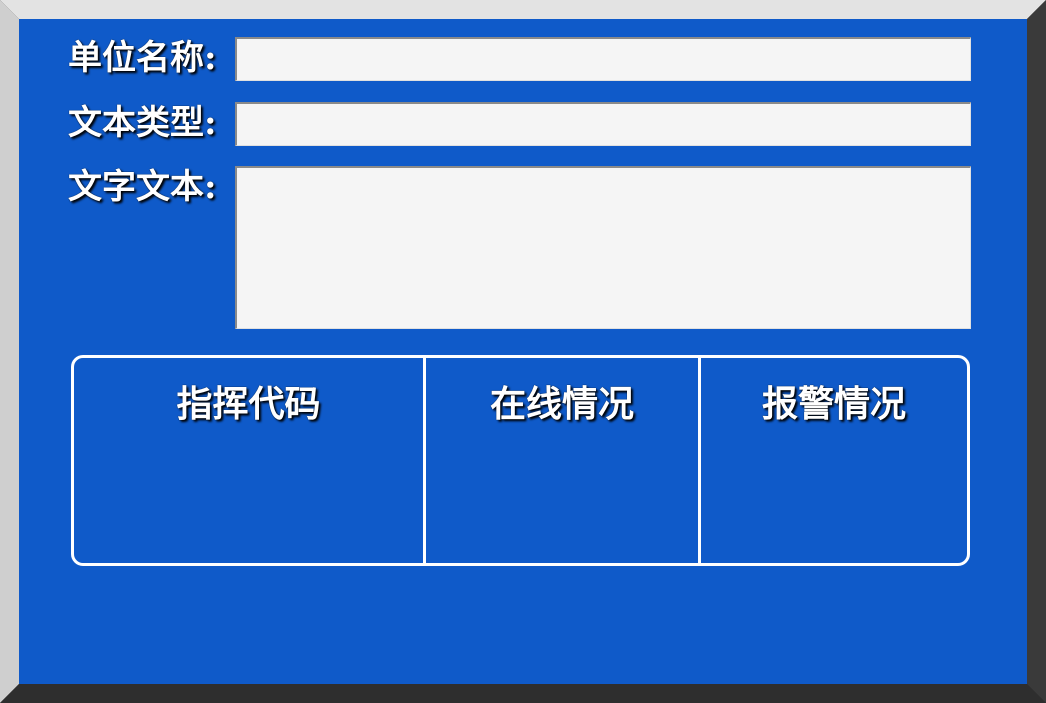 The image size is (1046, 703). What do you see at coordinates (9, 351) in the screenshot?
I see `frame-bevel-left` at bounding box center [9, 351].